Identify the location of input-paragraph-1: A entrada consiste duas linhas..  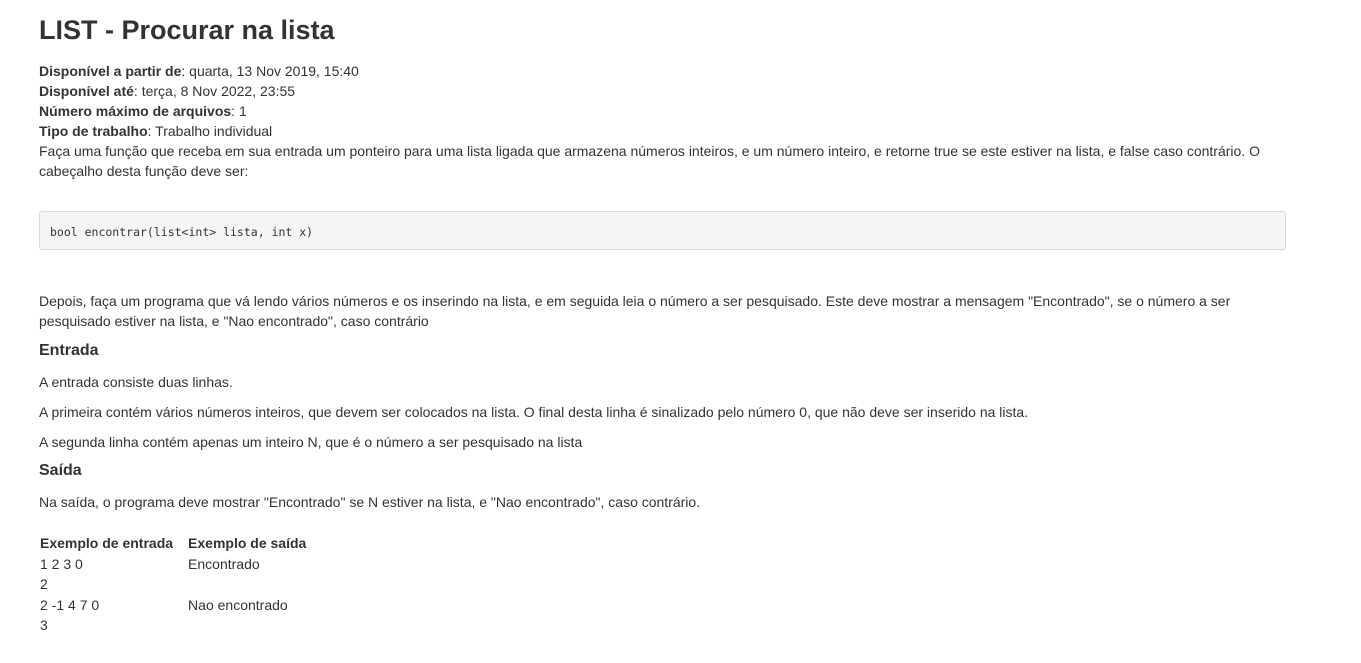
(136, 382).